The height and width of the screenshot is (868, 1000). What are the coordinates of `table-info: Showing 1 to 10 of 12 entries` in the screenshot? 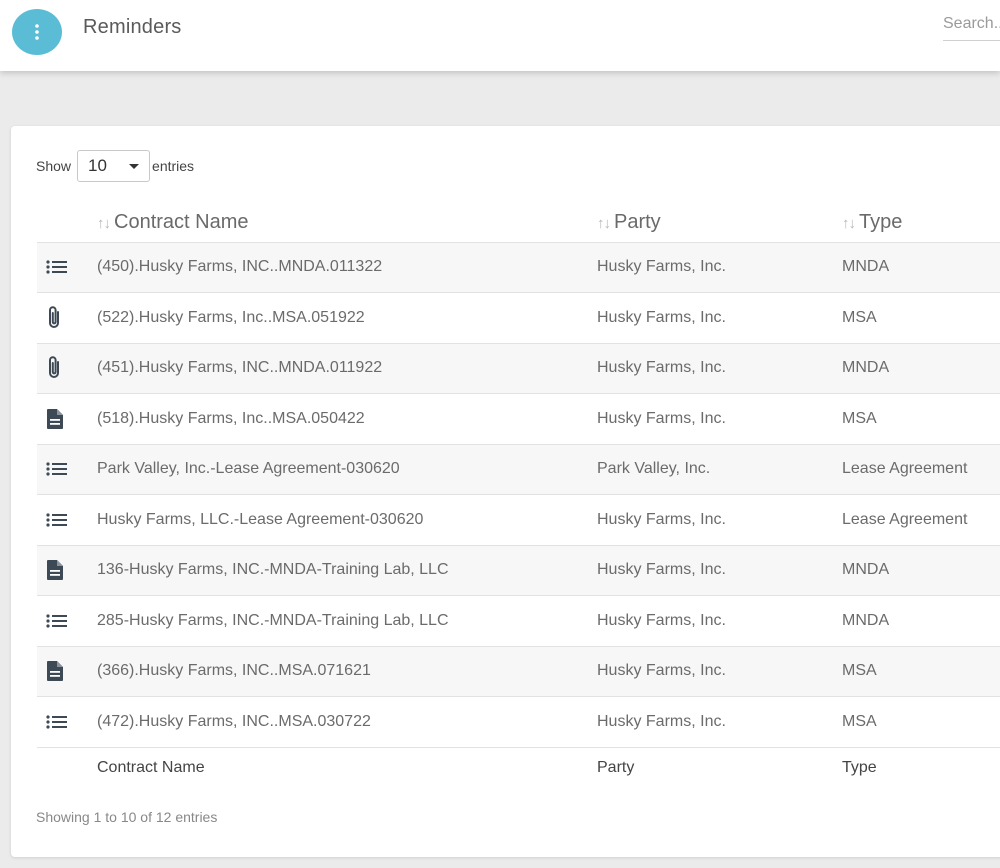 It's located at (127, 817).